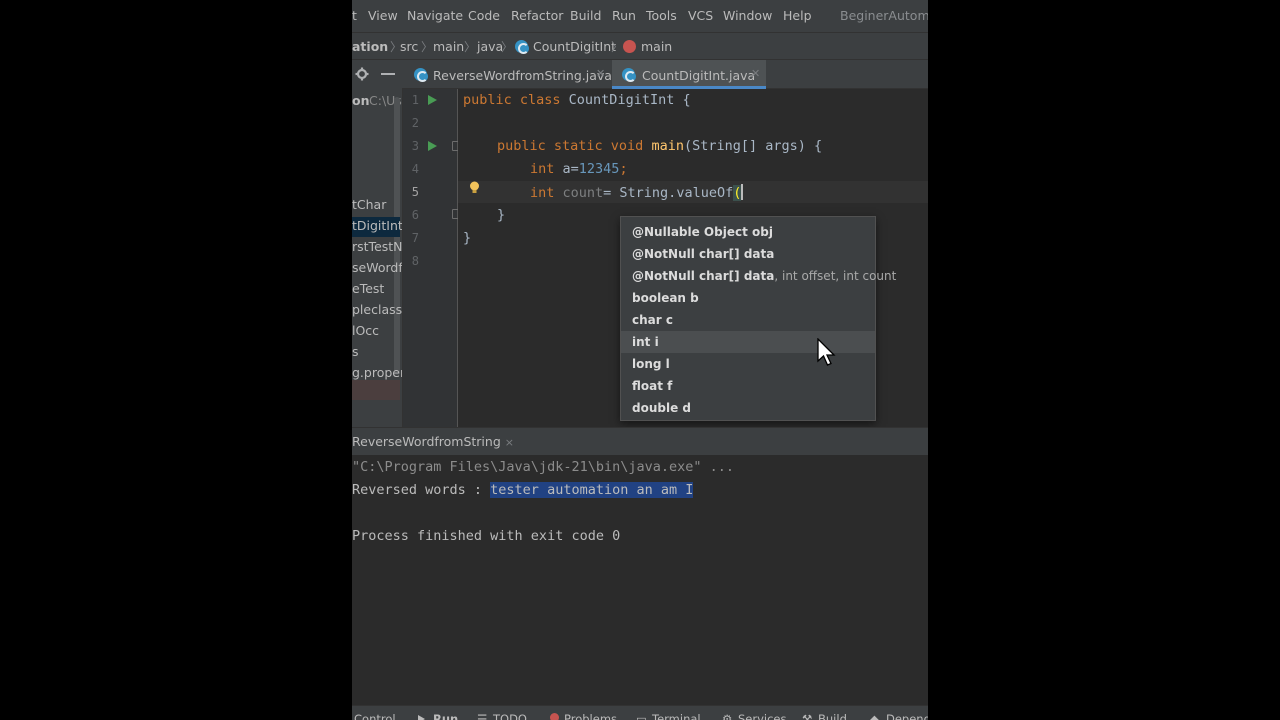 The width and height of the screenshot is (1280, 720). I want to click on tree-item: eTest, so click(368, 288).